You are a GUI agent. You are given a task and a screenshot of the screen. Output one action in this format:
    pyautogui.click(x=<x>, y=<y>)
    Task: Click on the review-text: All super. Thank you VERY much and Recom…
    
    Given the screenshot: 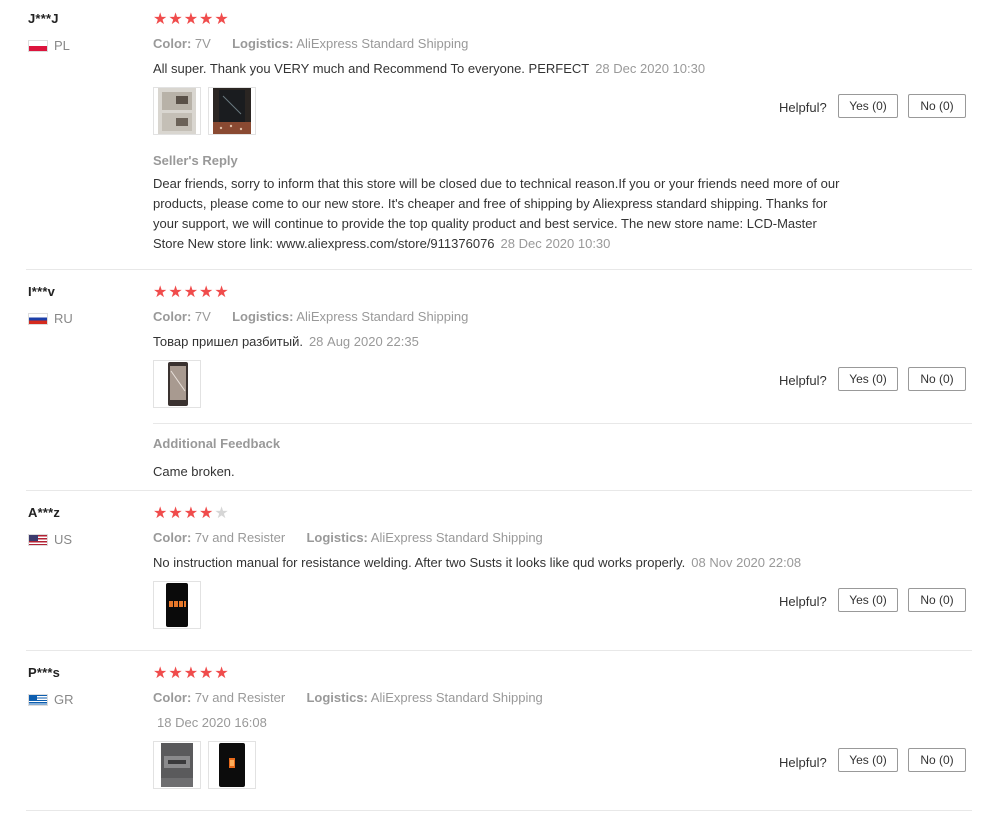 What is the action you would take?
    pyautogui.click(x=429, y=68)
    